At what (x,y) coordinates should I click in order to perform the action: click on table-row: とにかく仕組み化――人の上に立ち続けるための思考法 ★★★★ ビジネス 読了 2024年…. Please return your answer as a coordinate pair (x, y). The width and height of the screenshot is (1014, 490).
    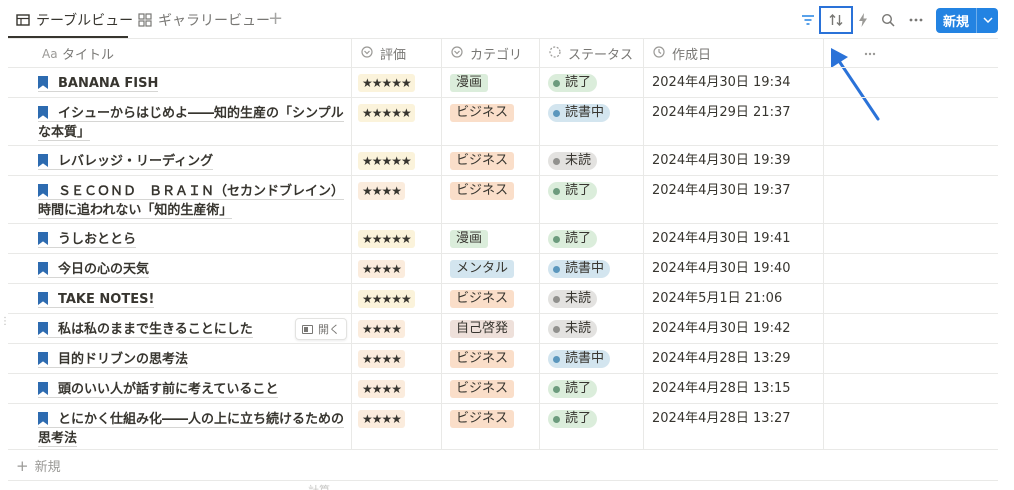
    Looking at the image, I should click on (503, 427).